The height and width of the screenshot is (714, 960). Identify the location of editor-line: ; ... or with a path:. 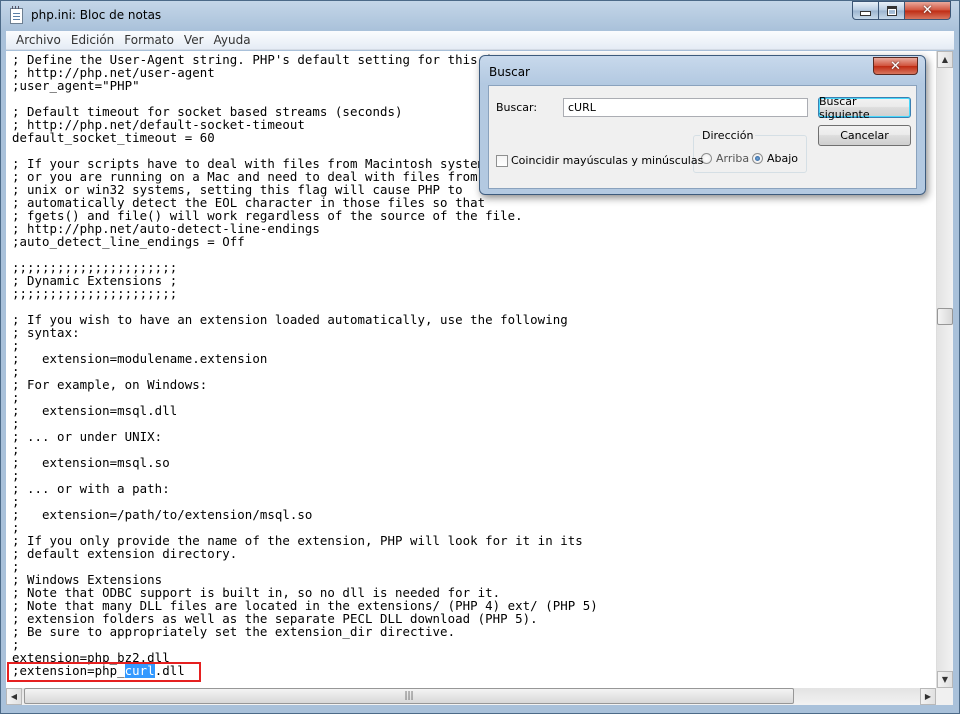
(91, 488).